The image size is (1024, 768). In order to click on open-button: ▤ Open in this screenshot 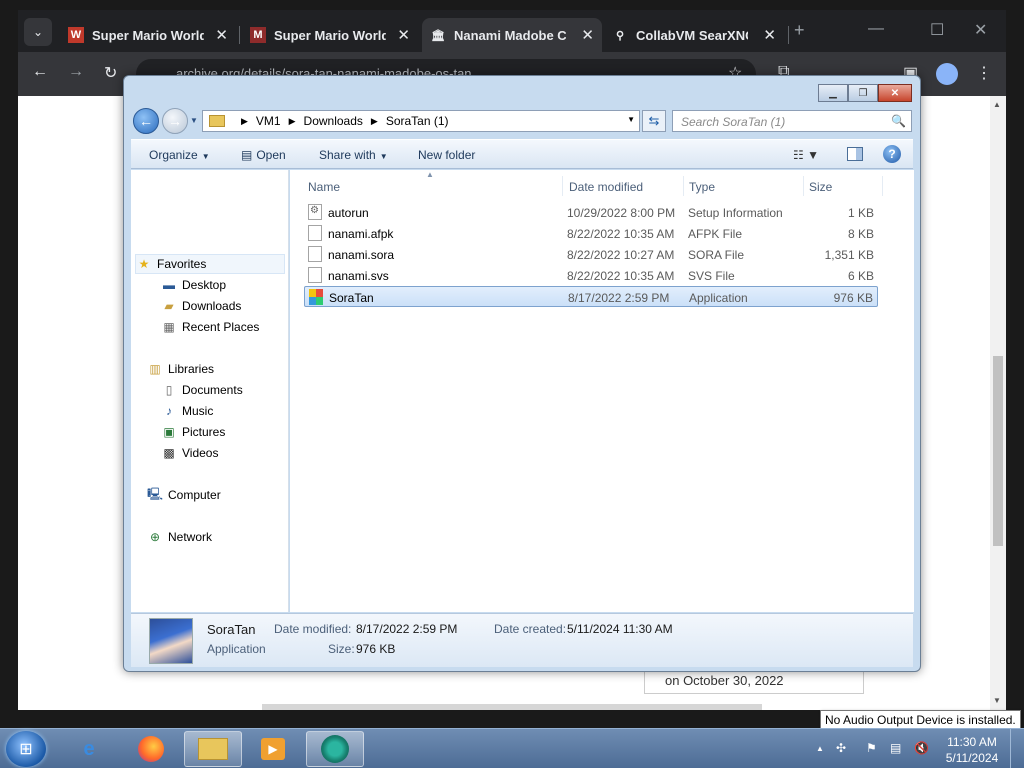, I will do `click(263, 155)`.